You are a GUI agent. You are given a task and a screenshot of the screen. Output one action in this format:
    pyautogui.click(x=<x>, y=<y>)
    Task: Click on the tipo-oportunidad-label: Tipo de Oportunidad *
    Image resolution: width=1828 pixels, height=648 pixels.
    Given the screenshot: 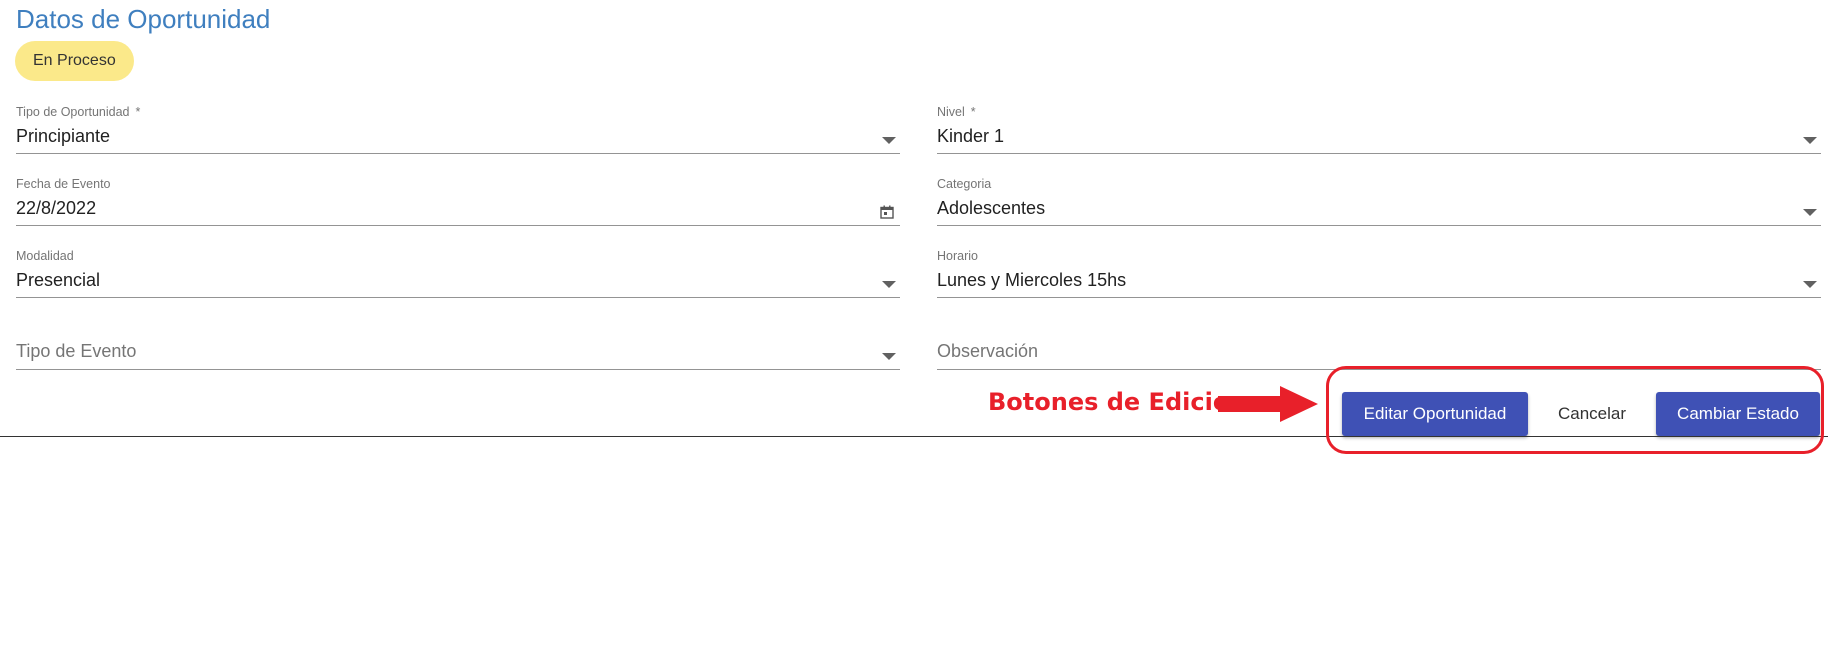 What is the action you would take?
    pyautogui.click(x=78, y=112)
    